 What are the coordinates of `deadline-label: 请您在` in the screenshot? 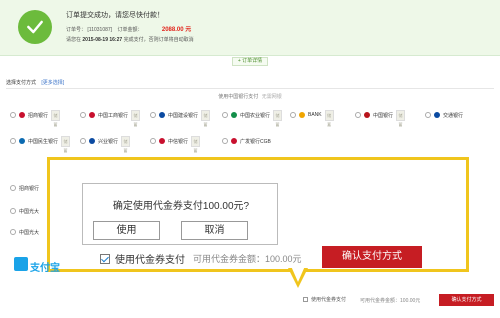 It's located at (74, 40).